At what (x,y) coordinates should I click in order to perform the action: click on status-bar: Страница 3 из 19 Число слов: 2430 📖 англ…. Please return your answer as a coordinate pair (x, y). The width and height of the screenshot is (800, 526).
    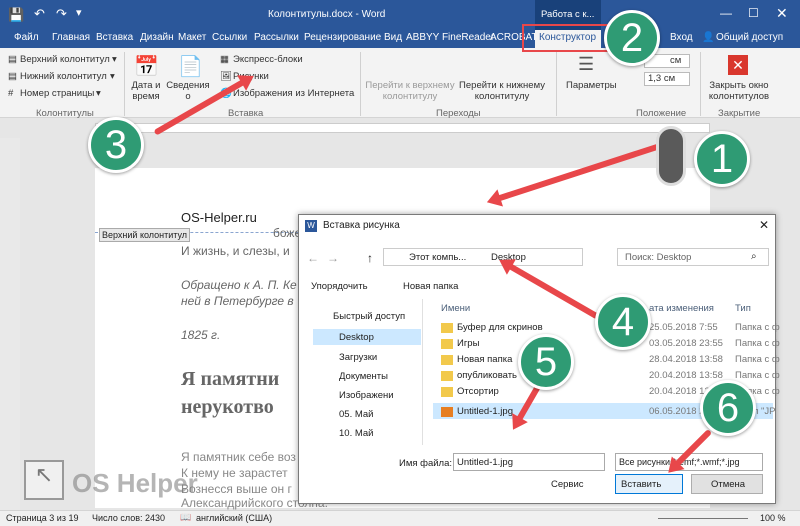
    Looking at the image, I should click on (400, 518).